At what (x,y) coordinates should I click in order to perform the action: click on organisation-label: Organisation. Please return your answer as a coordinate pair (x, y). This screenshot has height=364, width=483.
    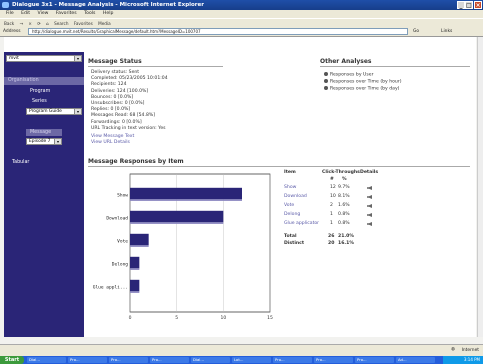
    Looking at the image, I should click on (23, 80).